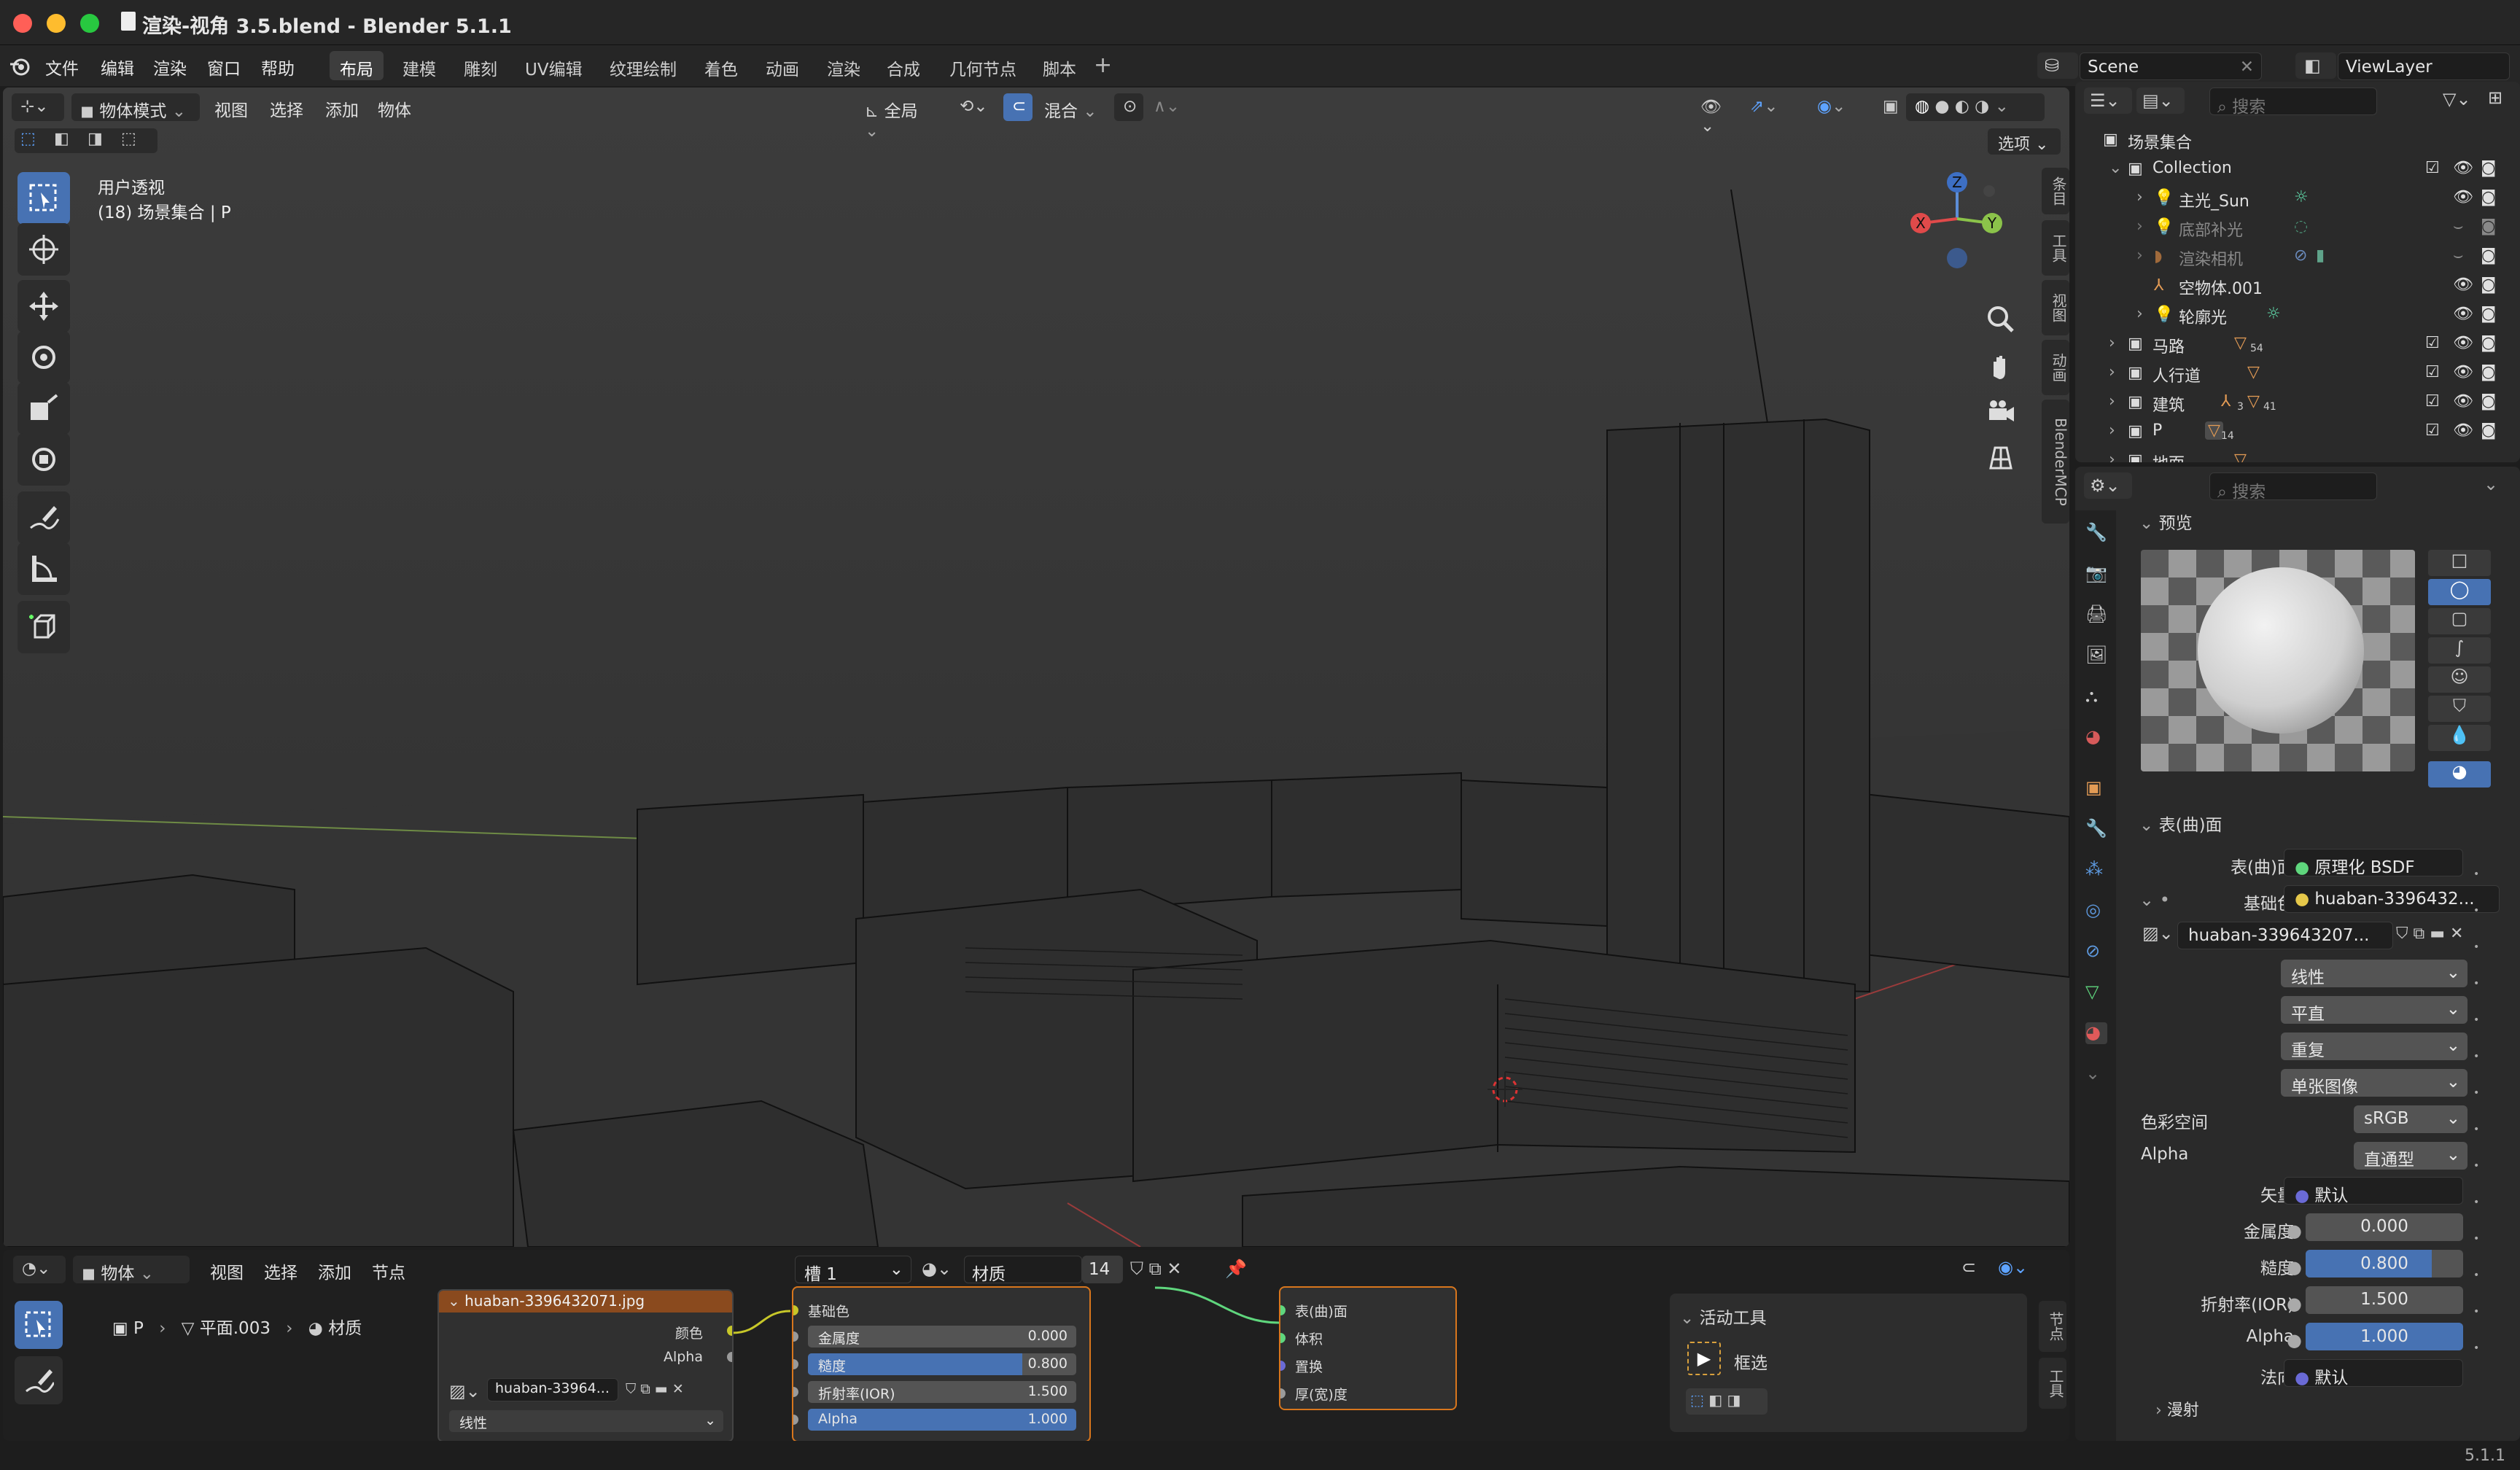 This screenshot has height=1470, width=2520. Describe the element at coordinates (2096, 1074) in the screenshot. I see `more-tabs-icon: ⌄` at that location.